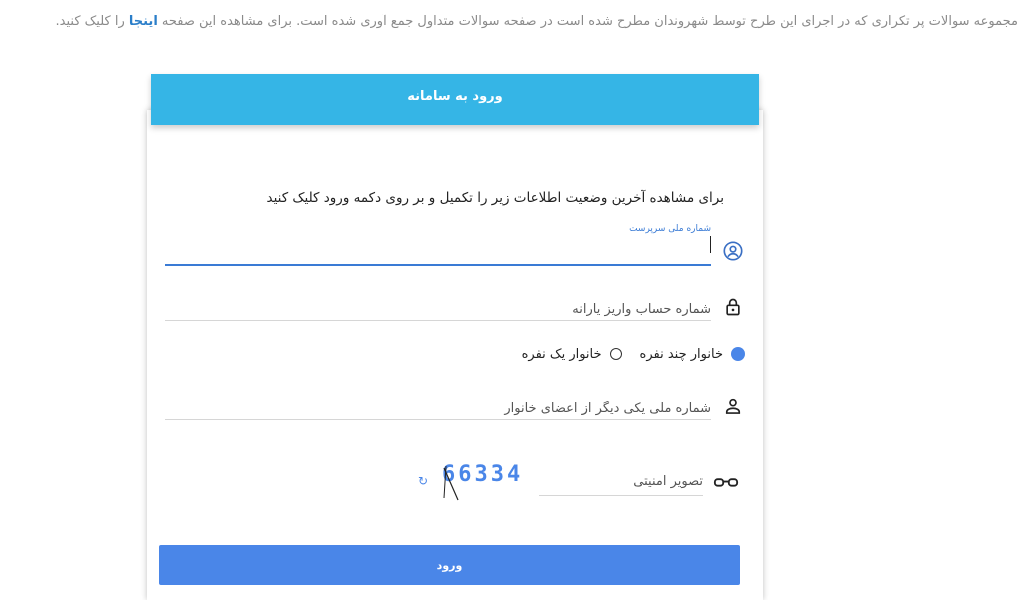 This screenshot has width=1024, height=600. I want to click on member-national-id-input, so click(438, 408).